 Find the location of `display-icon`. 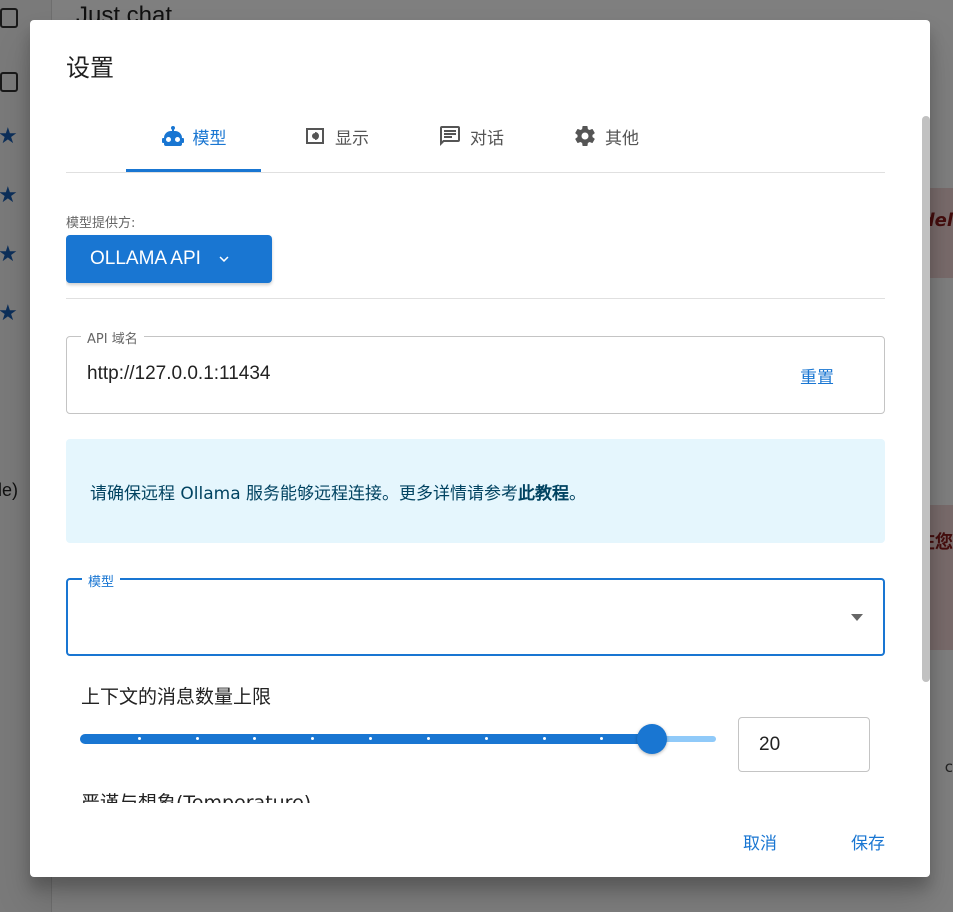

display-icon is located at coordinates (315, 136).